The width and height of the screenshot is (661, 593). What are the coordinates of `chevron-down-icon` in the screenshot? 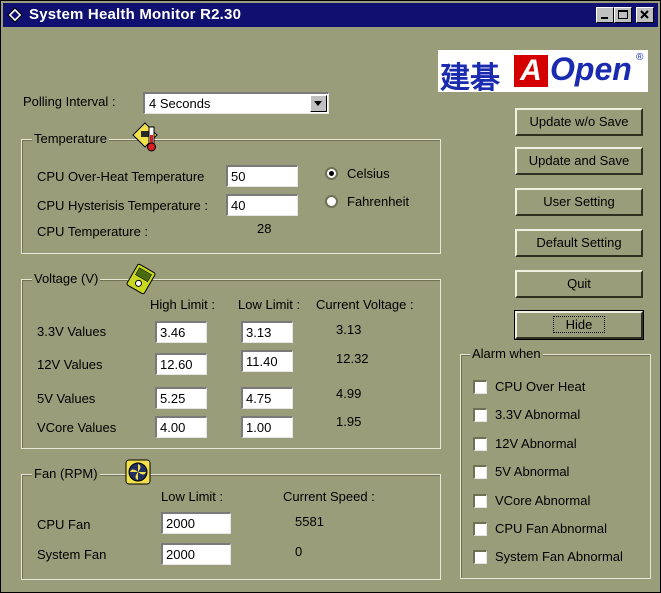 It's located at (318, 103).